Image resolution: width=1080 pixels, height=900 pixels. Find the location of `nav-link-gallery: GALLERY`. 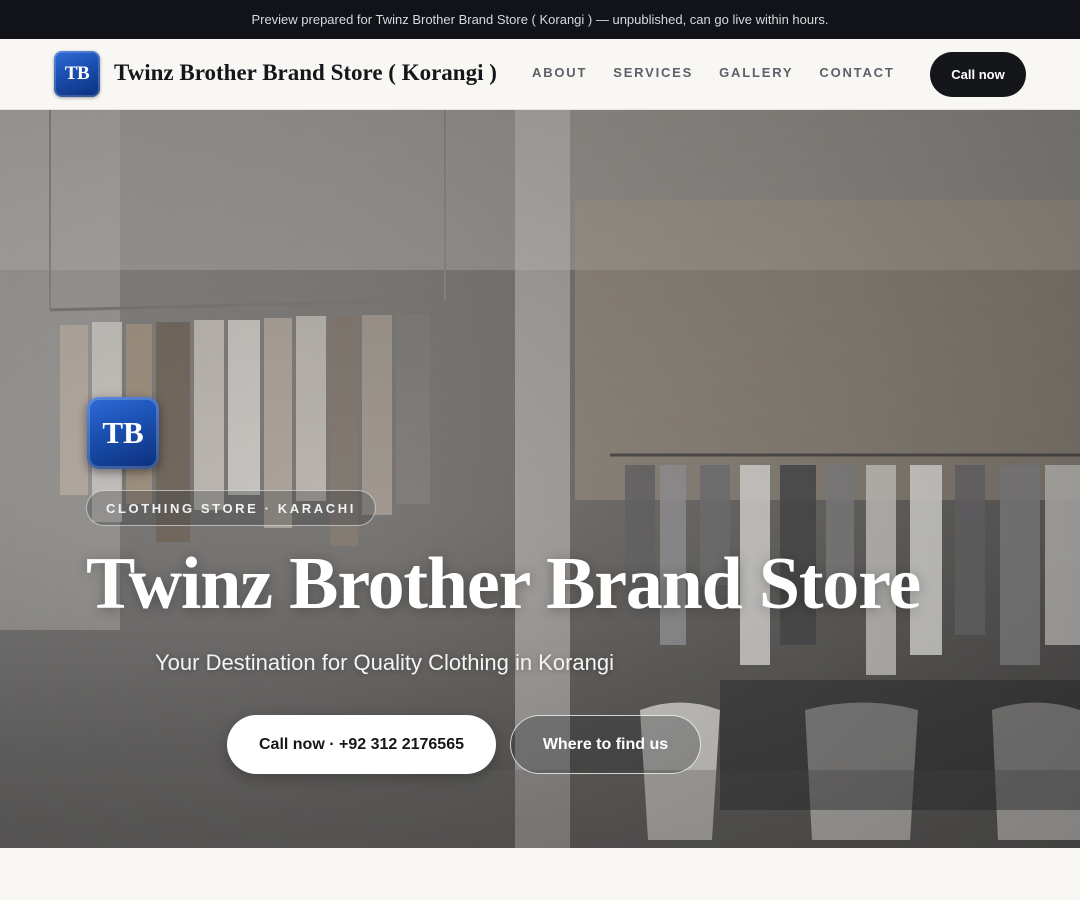

nav-link-gallery: GALLERY is located at coordinates (756, 72).